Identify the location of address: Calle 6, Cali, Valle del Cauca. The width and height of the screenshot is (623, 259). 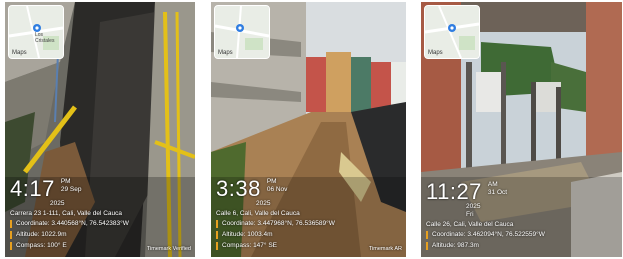
(258, 213).